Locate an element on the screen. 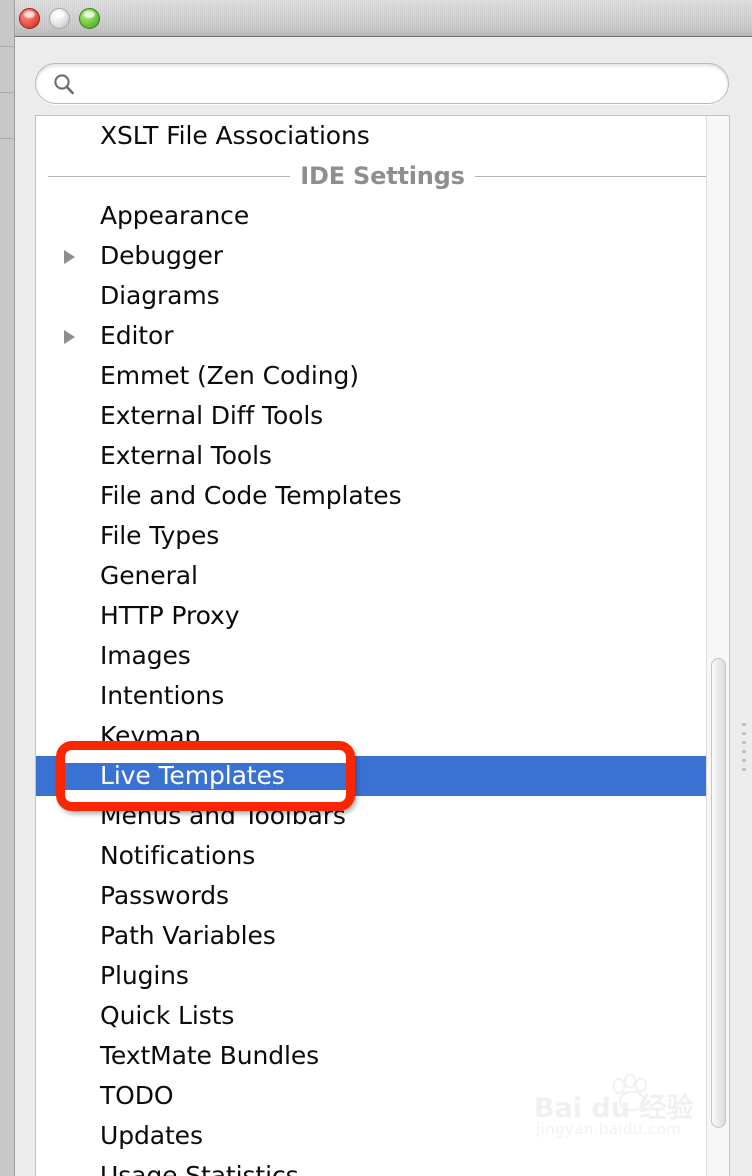 This screenshot has width=752, height=1176. list-item-label: General is located at coordinates (149, 575).